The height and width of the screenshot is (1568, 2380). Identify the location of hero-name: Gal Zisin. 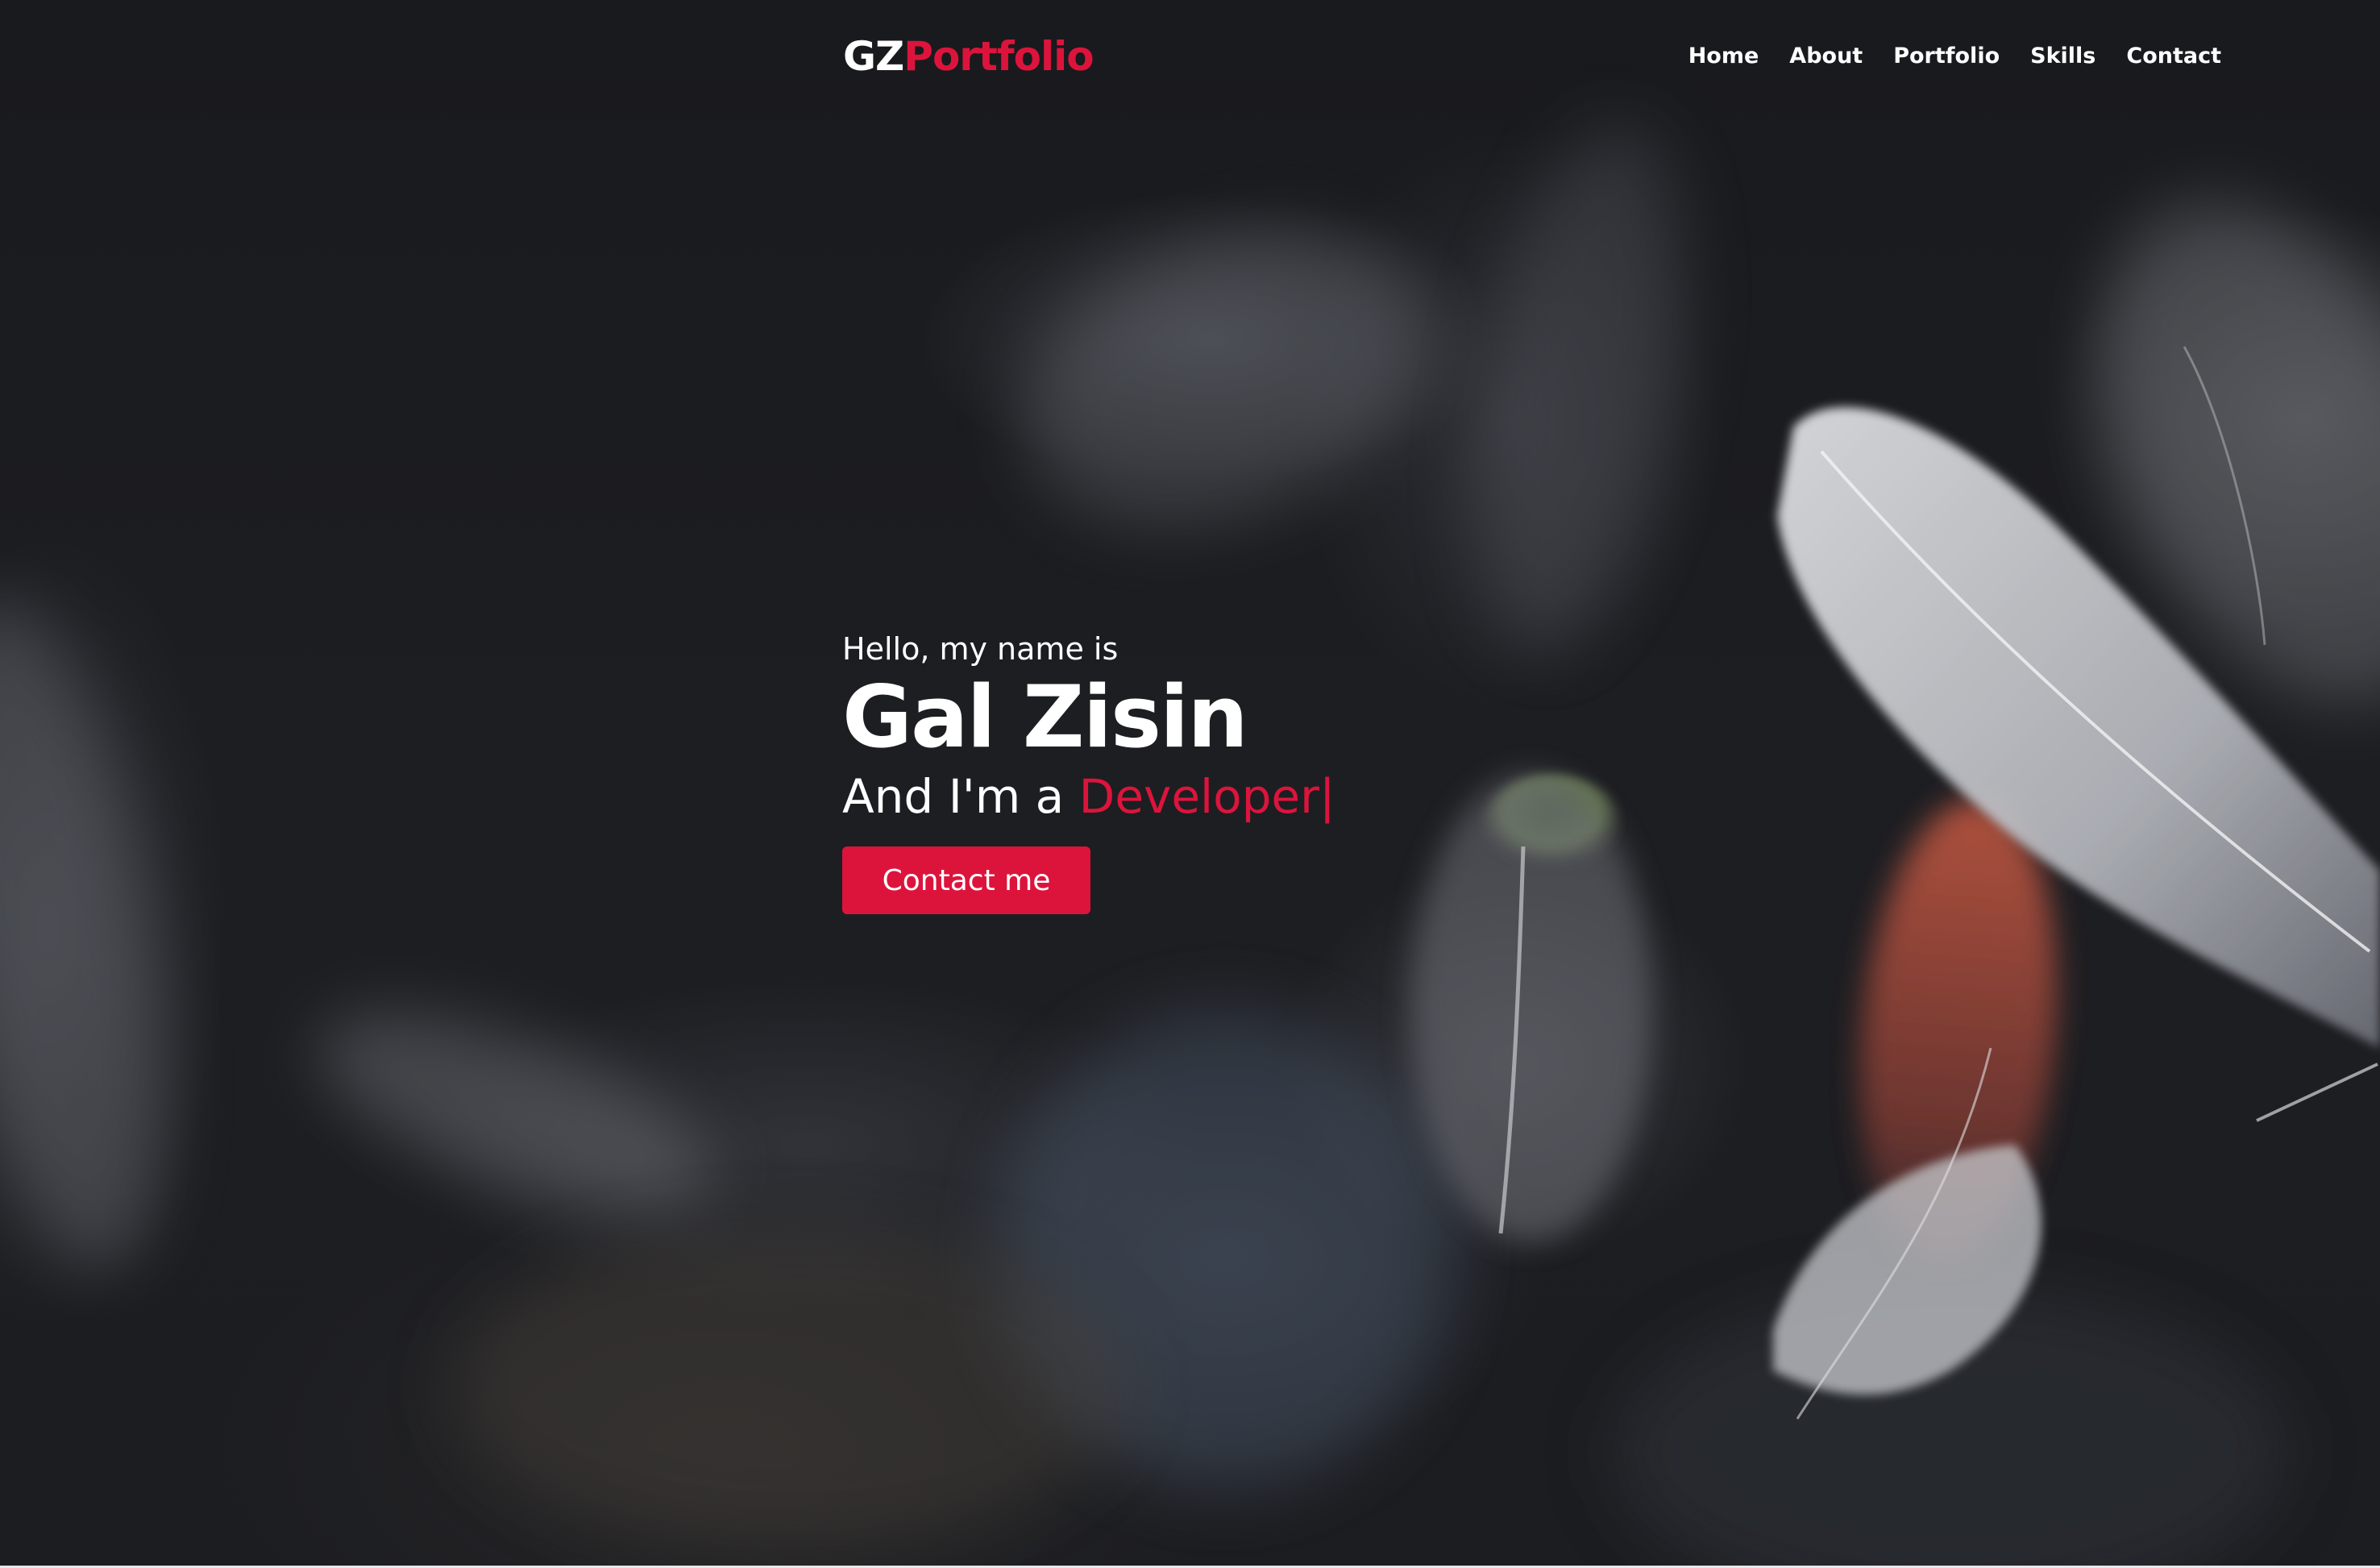
(1045, 717).